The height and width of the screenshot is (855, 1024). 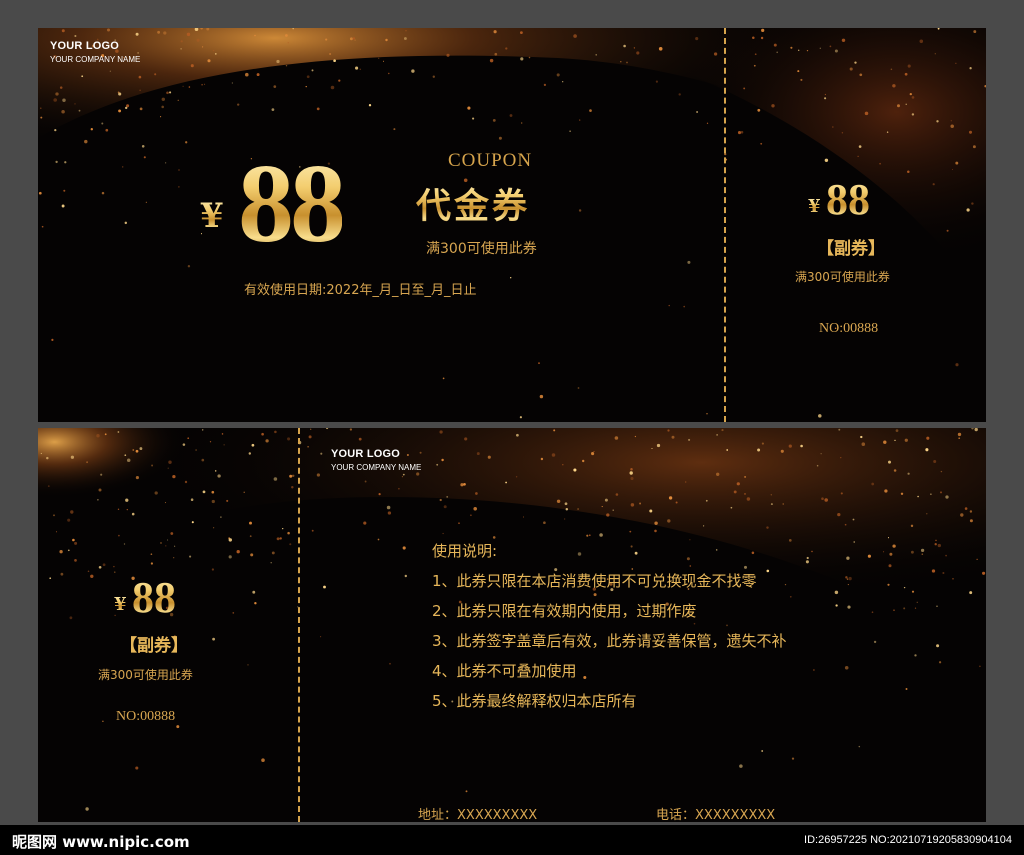 I want to click on instruction-item: 4、此券不可叠加使用, so click(x=504, y=671).